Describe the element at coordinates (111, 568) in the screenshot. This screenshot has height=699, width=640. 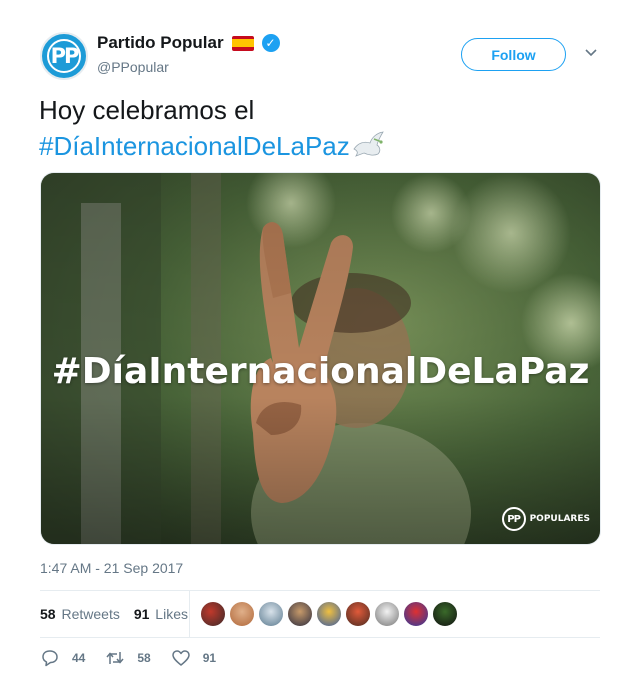
I see `tweet-timestamp: 1:47 AM - 21 Sep 2017` at that location.